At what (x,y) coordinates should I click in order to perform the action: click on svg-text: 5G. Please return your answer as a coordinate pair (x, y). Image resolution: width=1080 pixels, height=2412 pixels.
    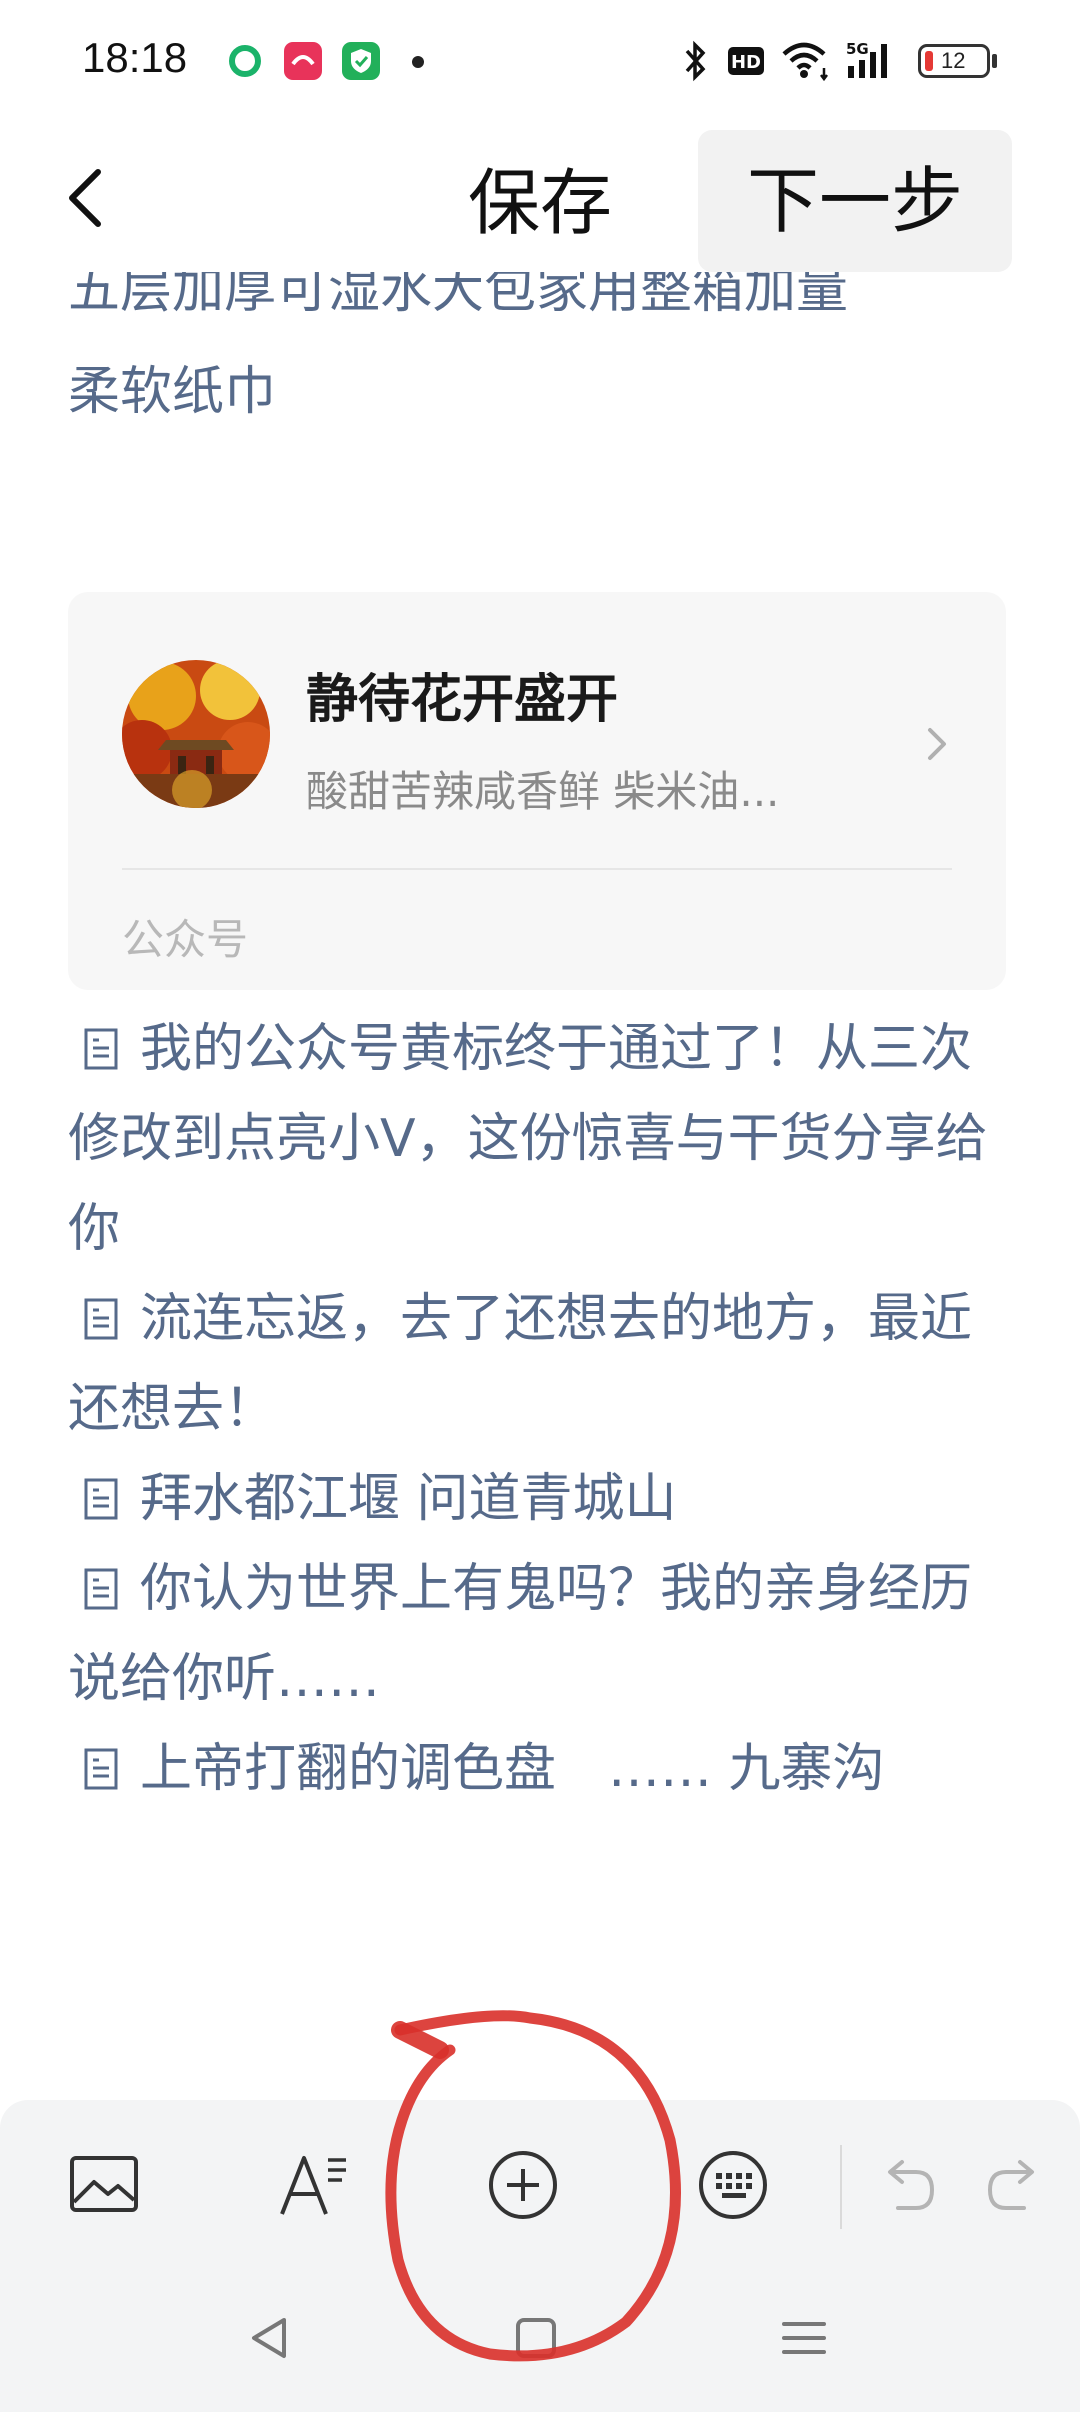
    Looking at the image, I should click on (857, 49).